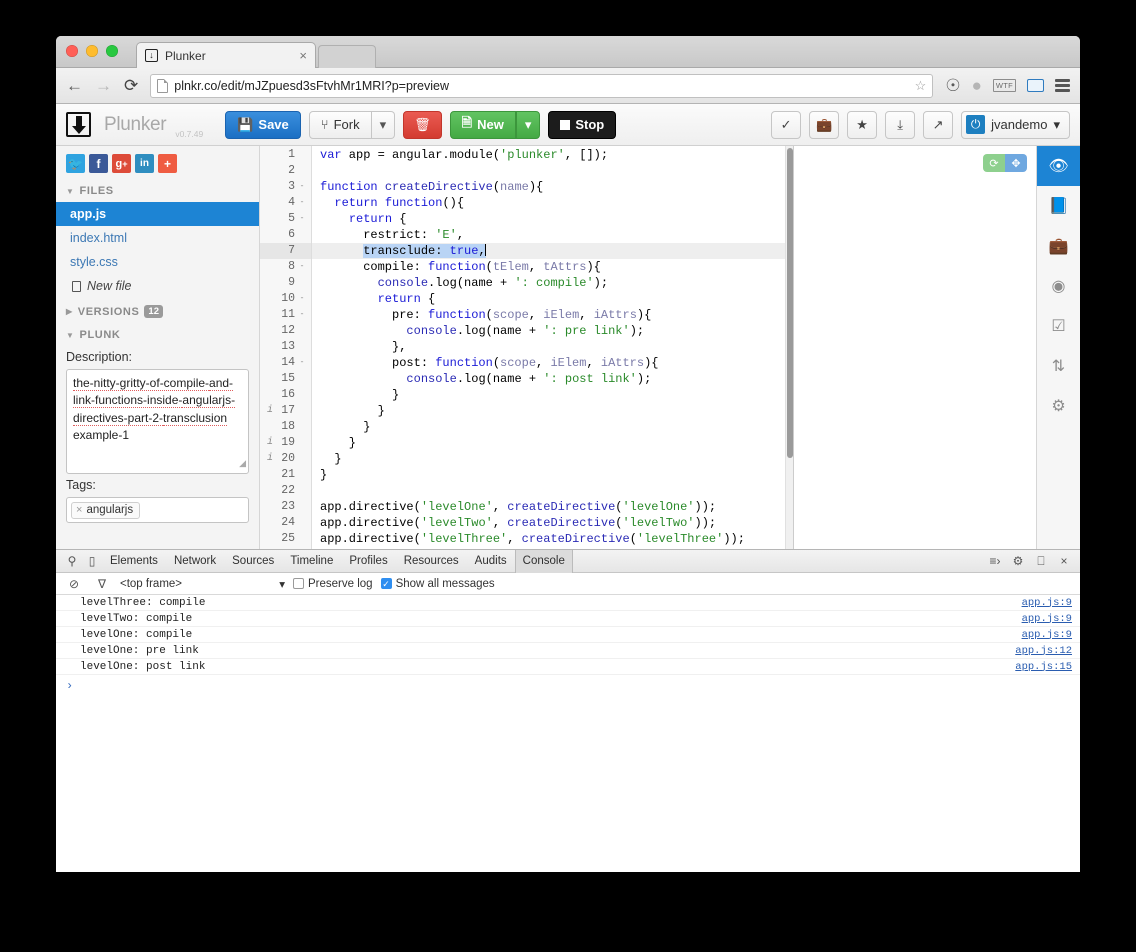 The height and width of the screenshot is (952, 1136). Describe the element at coordinates (131, 86) in the screenshot. I see `reload-icon: ⟳` at that location.